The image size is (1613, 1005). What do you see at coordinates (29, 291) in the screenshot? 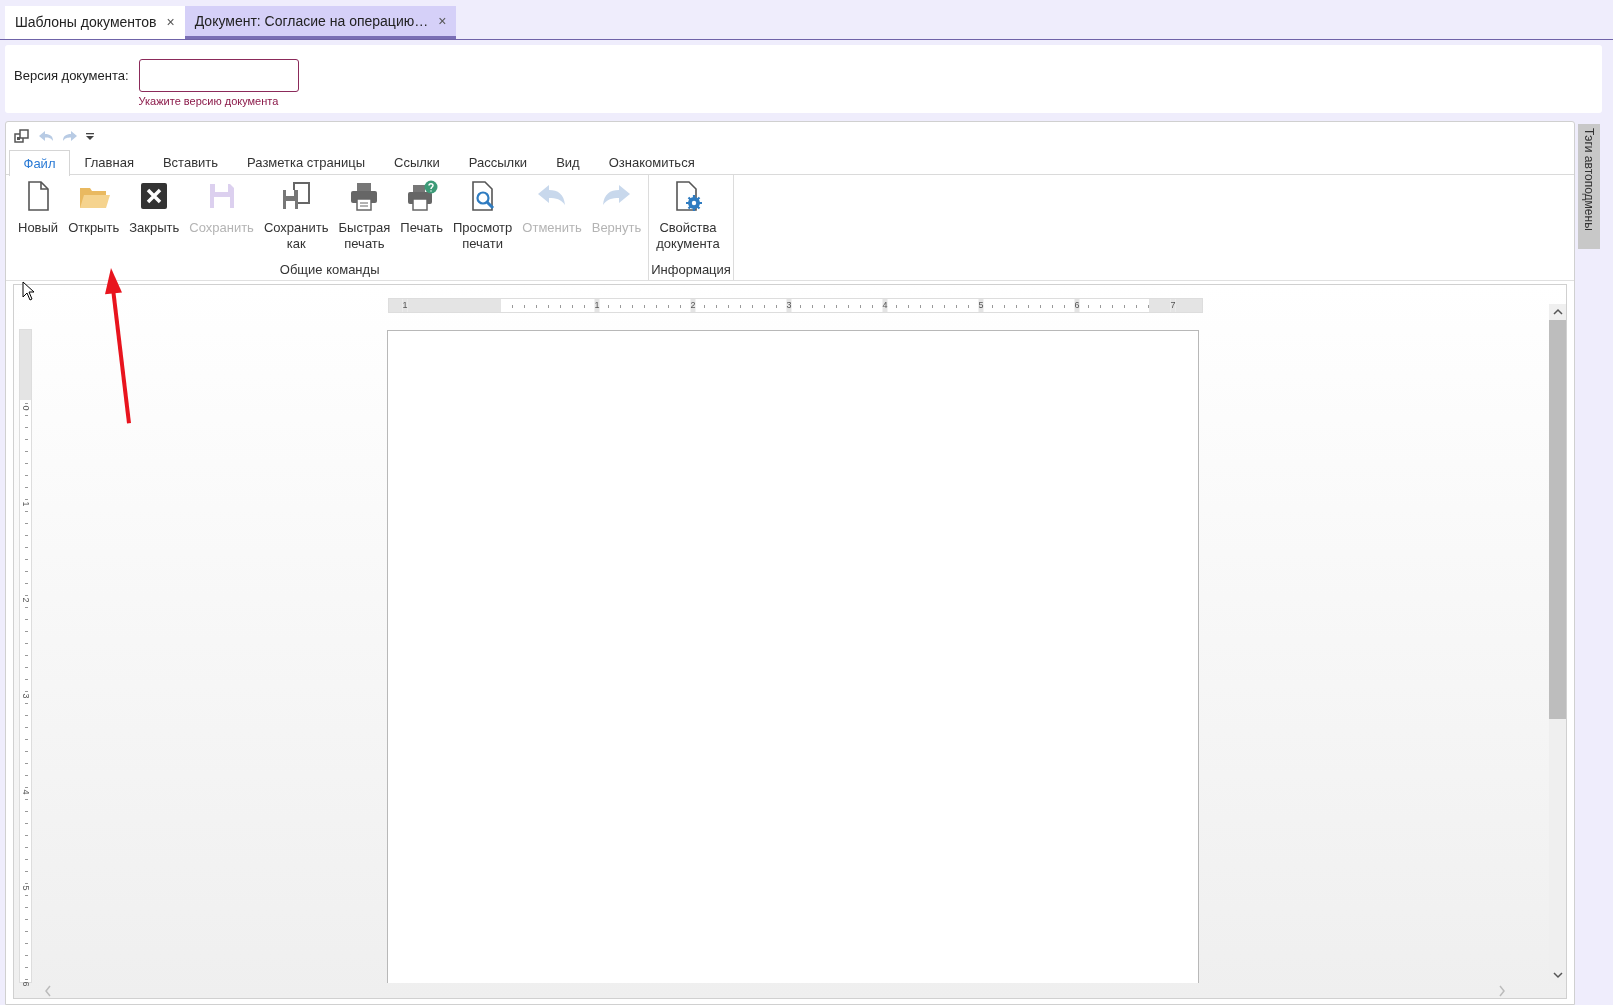
I see `mouse-cursor-icon` at bounding box center [29, 291].